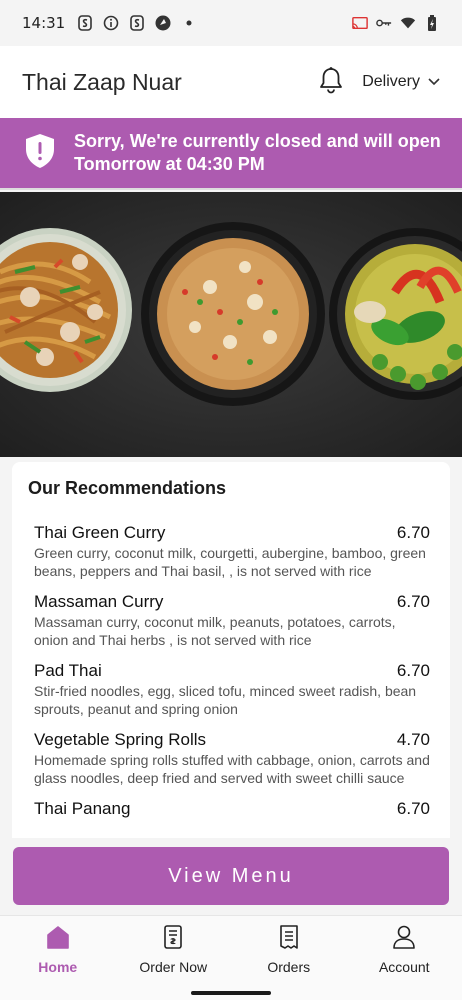  Describe the element at coordinates (111, 23) in the screenshot. I see `info-icon` at that location.